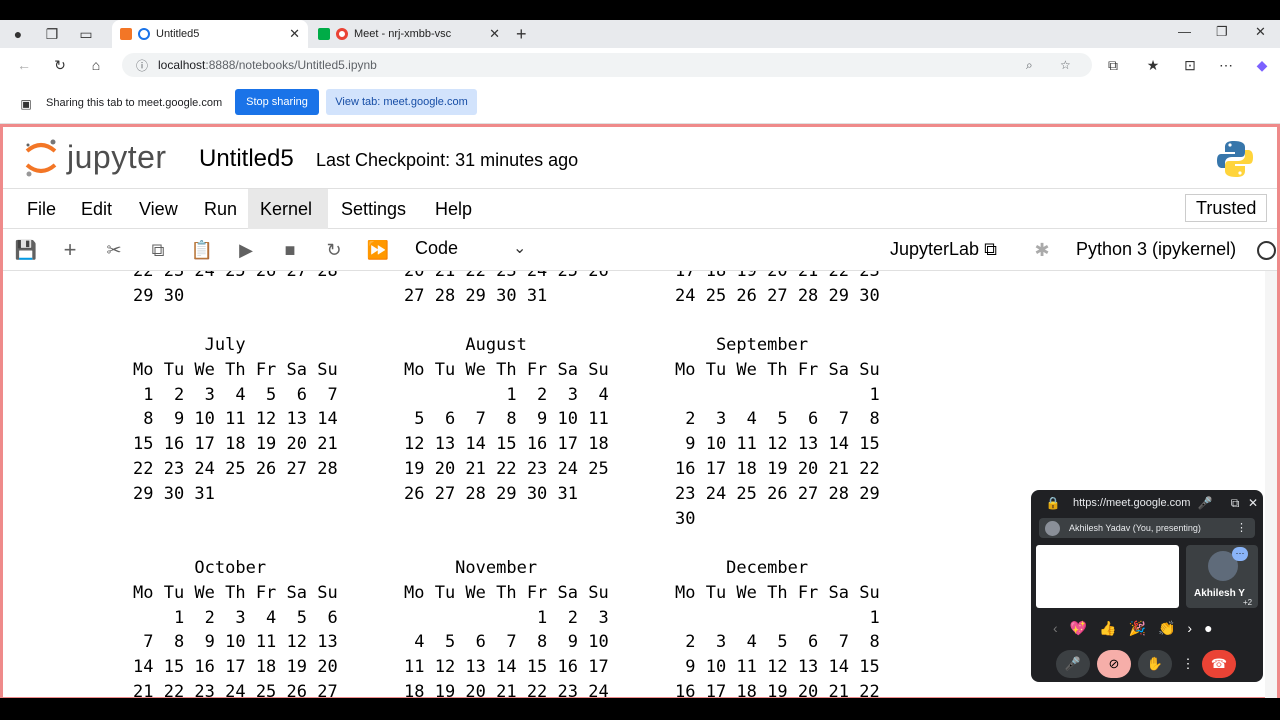  I want to click on reactions-next-icon: ›, so click(1189, 628).